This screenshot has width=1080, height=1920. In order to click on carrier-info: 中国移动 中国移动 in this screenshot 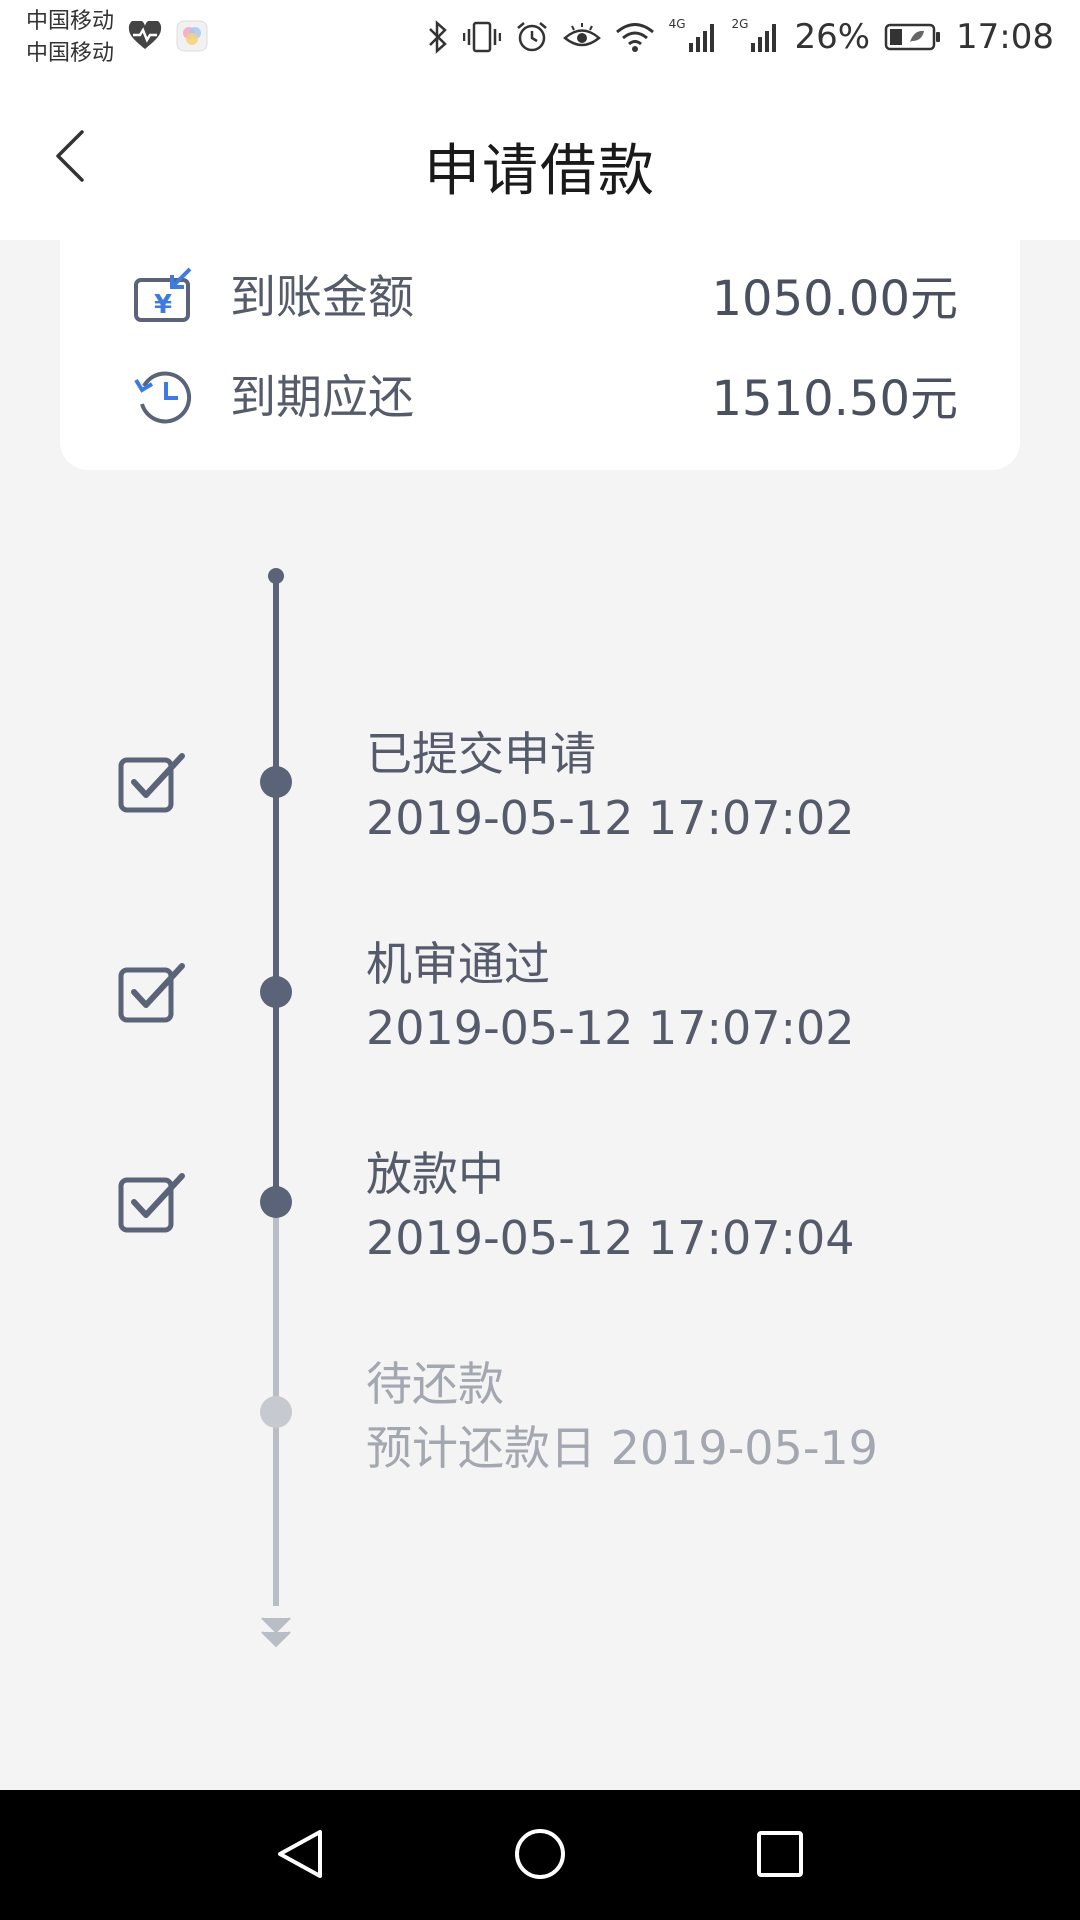, I will do `click(70, 38)`.